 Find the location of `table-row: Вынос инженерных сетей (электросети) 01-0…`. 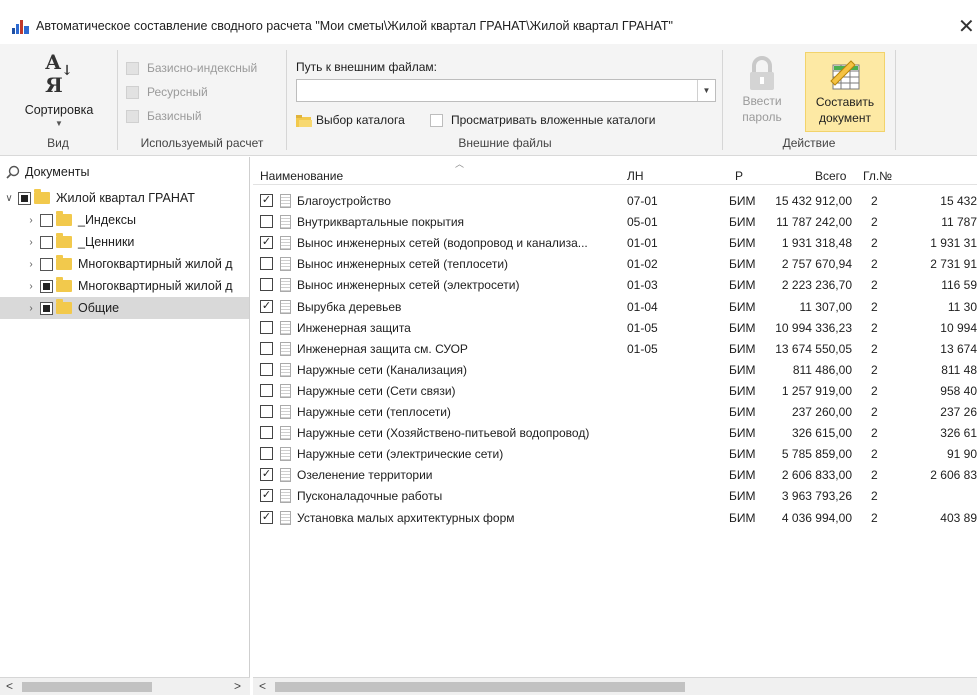

table-row: Вынос инженерных сетей (электросети) 01-0… is located at coordinates (615, 285).